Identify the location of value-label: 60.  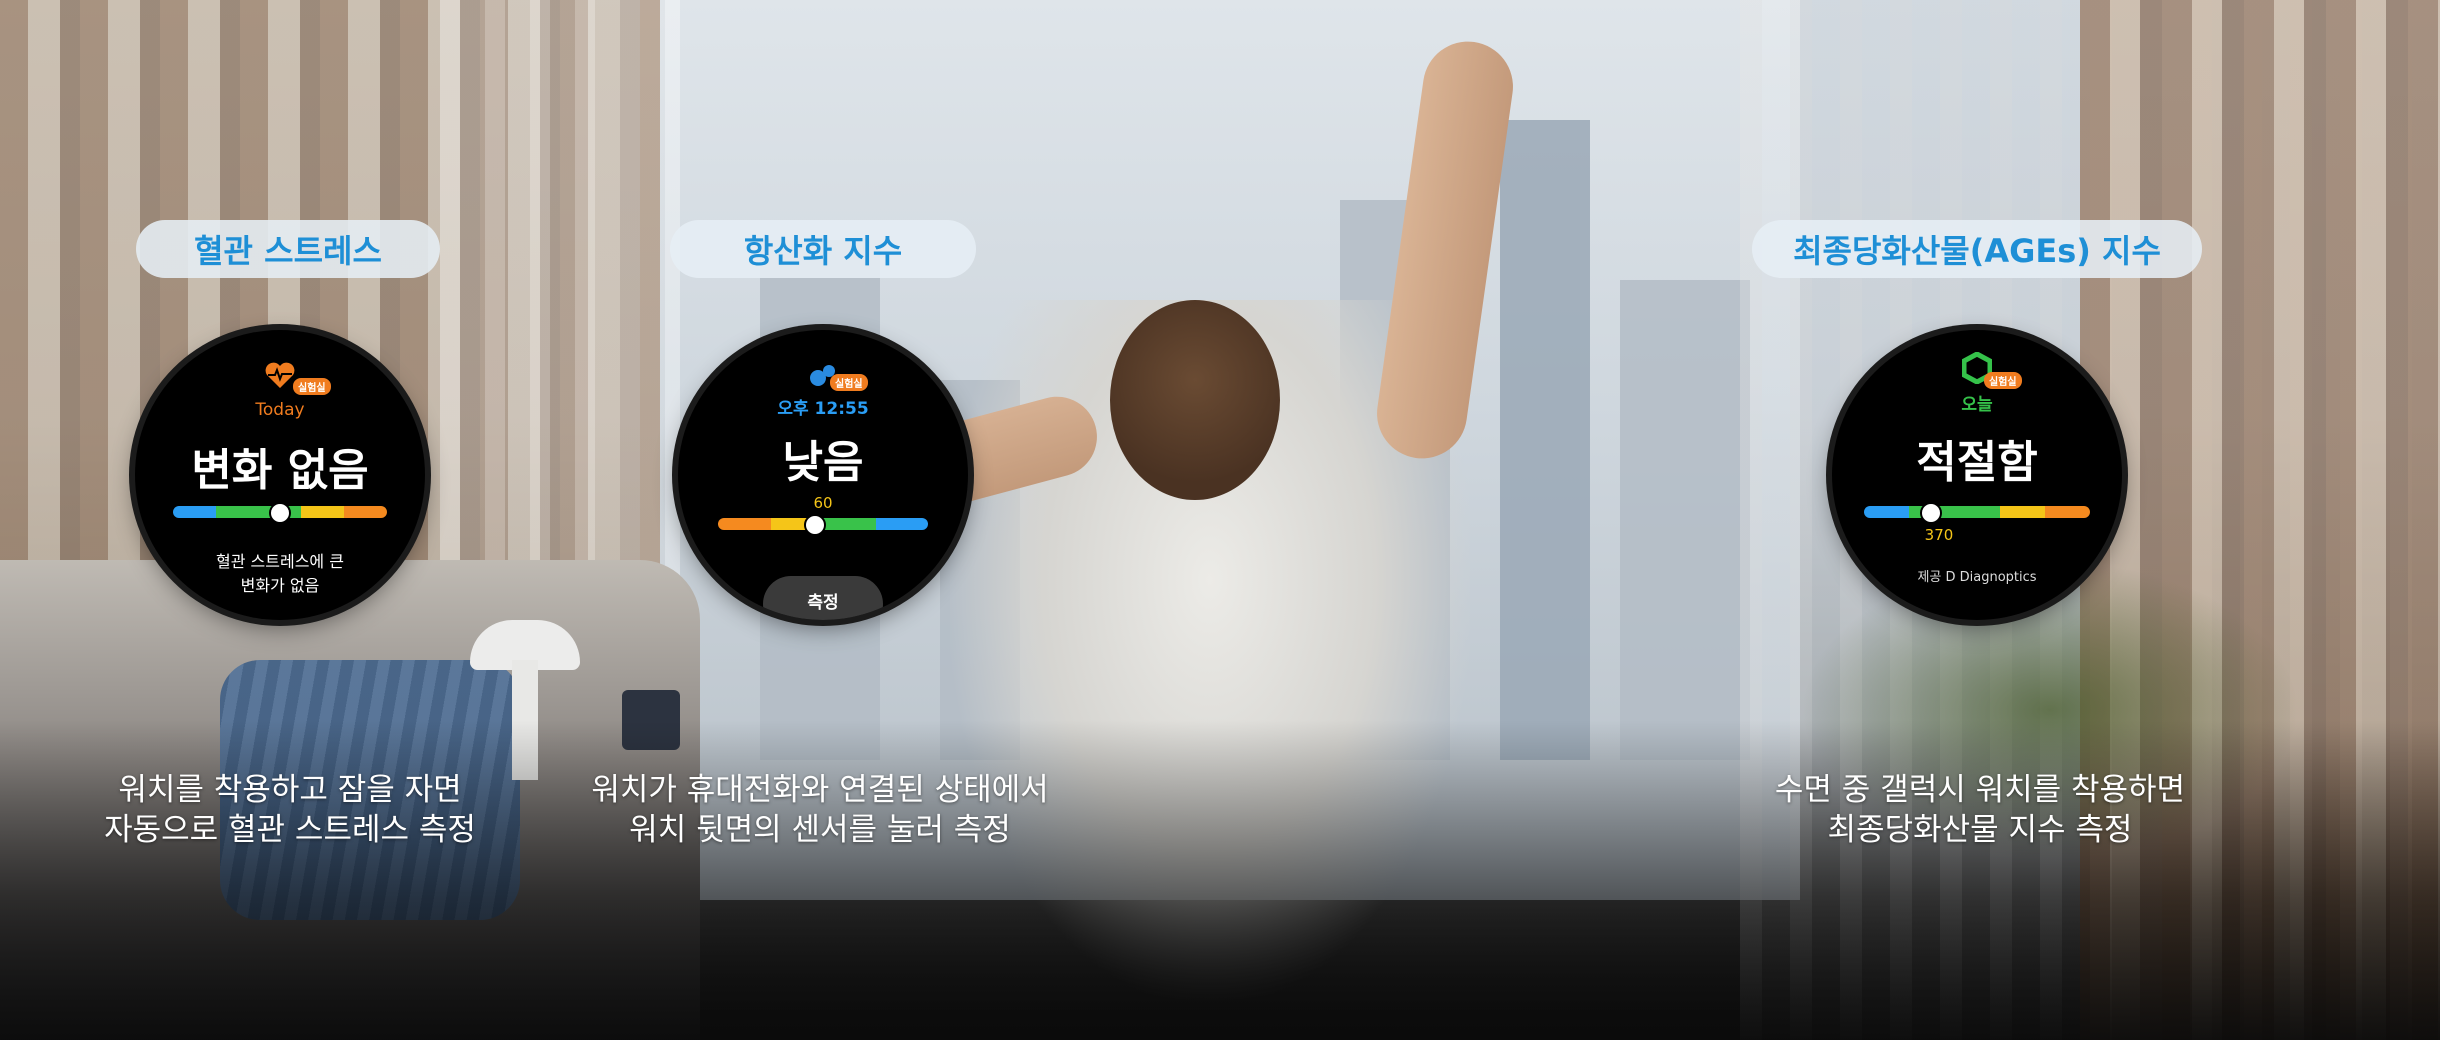
(823, 503).